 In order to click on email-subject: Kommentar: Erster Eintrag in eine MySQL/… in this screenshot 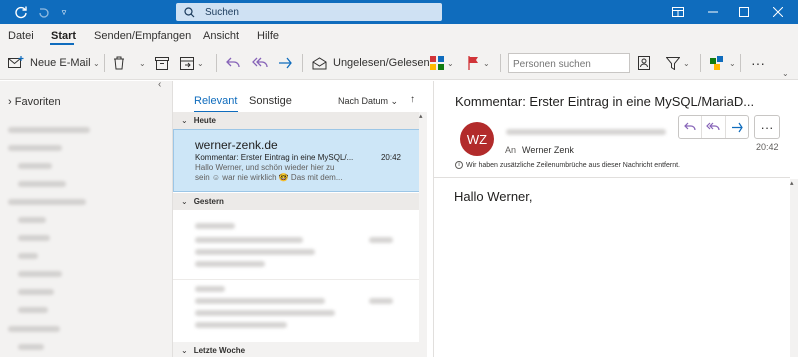, I will do `click(605, 101)`.